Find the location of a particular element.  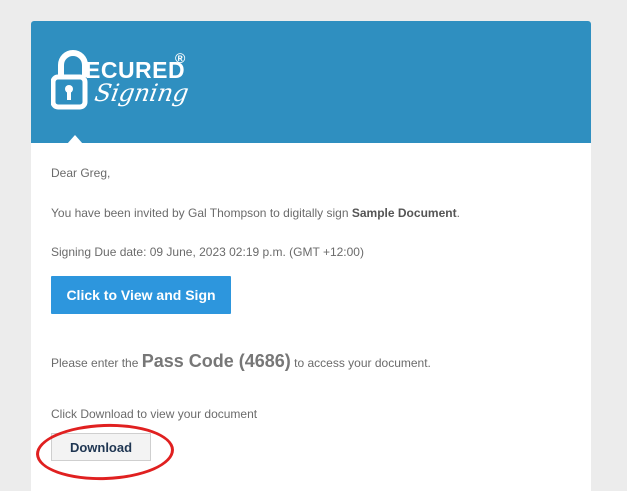

document-name: Sample Document is located at coordinates (404, 213).